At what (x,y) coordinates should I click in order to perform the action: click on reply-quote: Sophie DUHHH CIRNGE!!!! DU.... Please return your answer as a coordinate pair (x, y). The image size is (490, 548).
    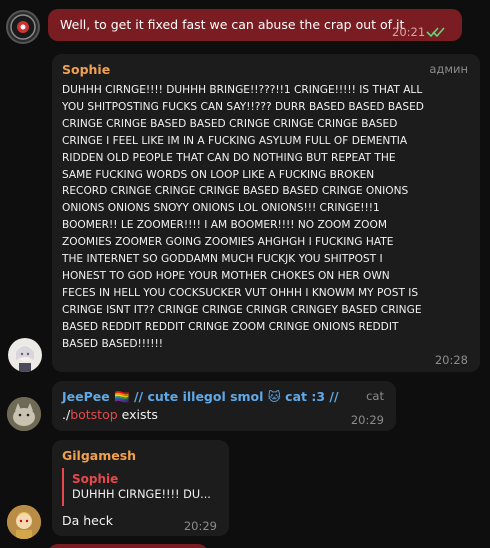
    Looking at the image, I should click on (142, 487).